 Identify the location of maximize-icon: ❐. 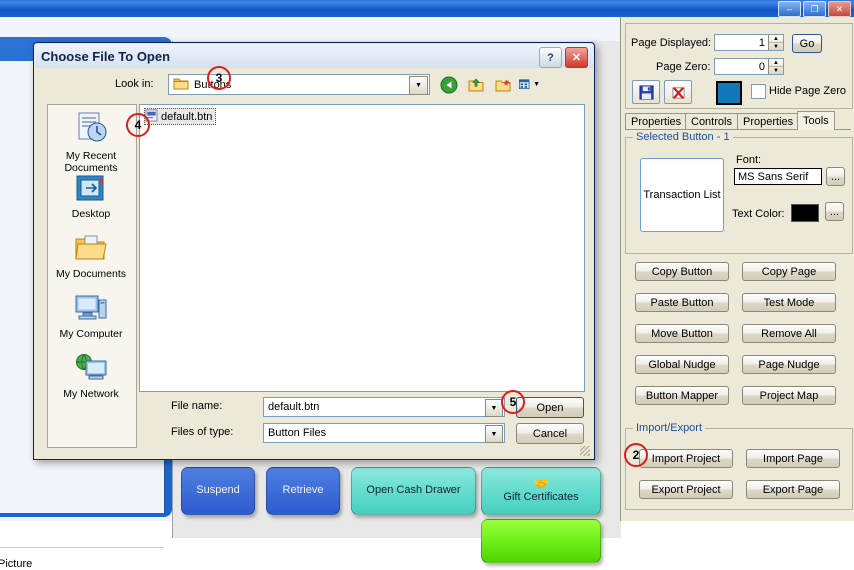
(814, 9).